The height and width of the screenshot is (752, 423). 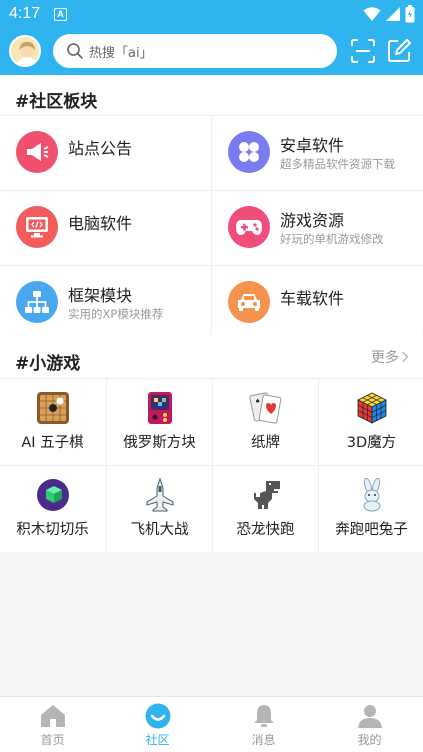 What do you see at coordinates (332, 239) in the screenshot?
I see `board-item-subtitle: 好玩的单机游戏修改` at bounding box center [332, 239].